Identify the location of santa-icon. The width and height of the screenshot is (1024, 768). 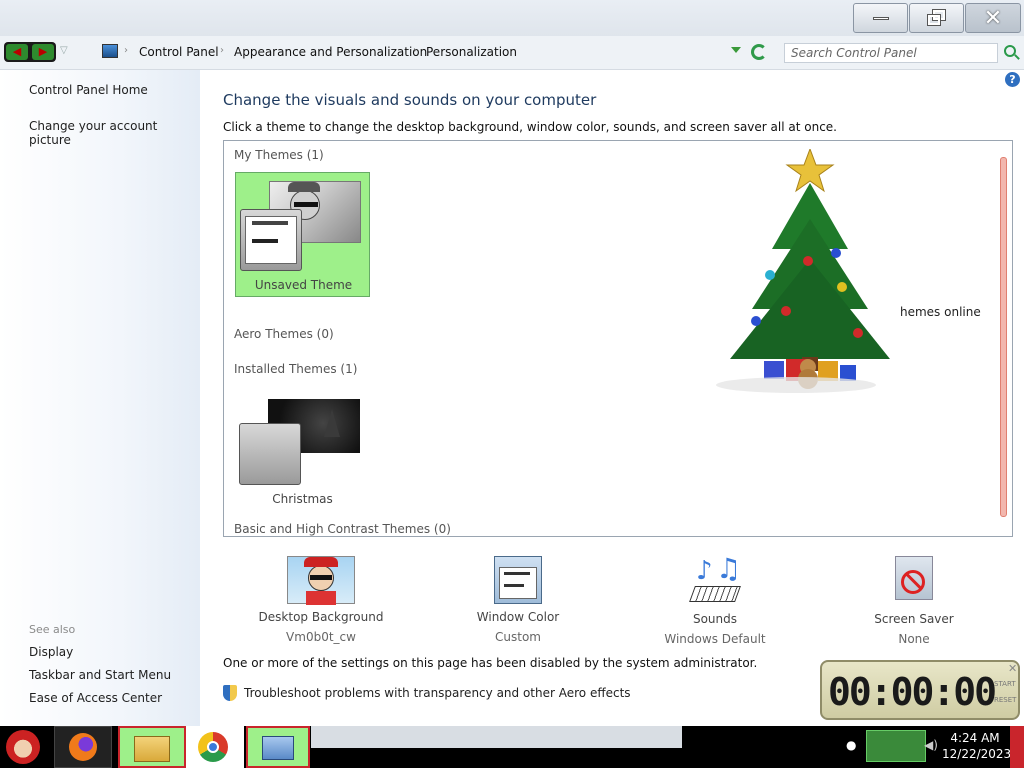
(23, 747).